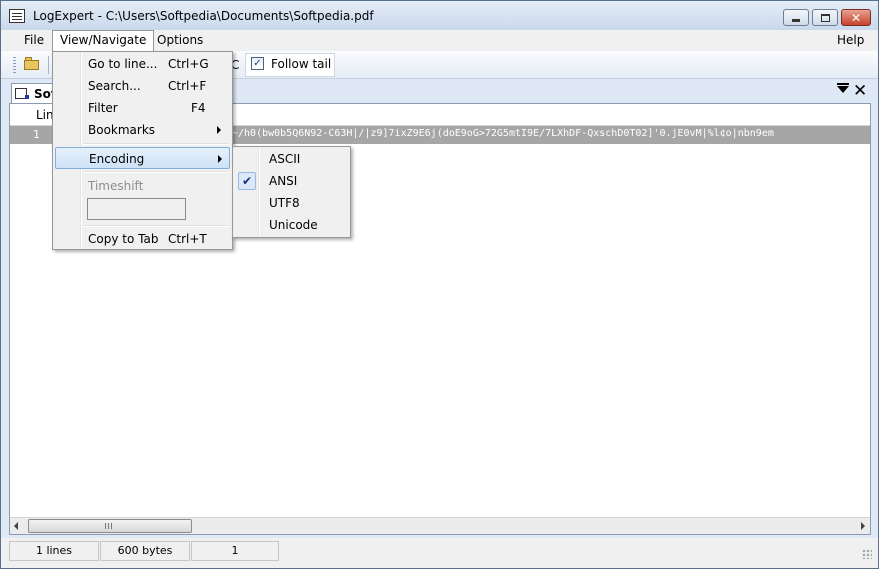 Image resolution: width=879 pixels, height=569 pixels. I want to click on menu-item-label: Encoding, so click(117, 159).